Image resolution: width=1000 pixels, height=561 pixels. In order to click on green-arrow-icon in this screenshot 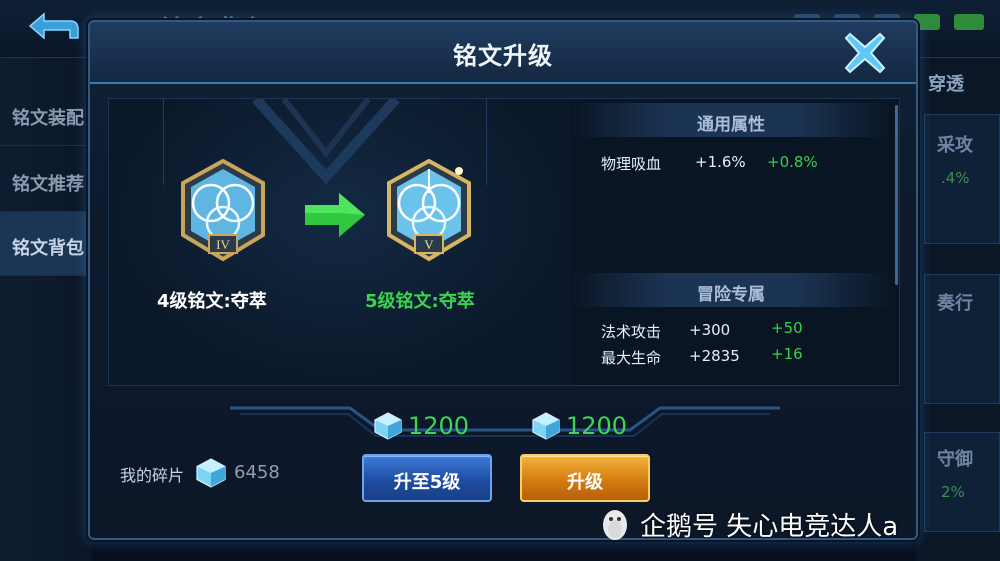, I will do `click(335, 215)`.